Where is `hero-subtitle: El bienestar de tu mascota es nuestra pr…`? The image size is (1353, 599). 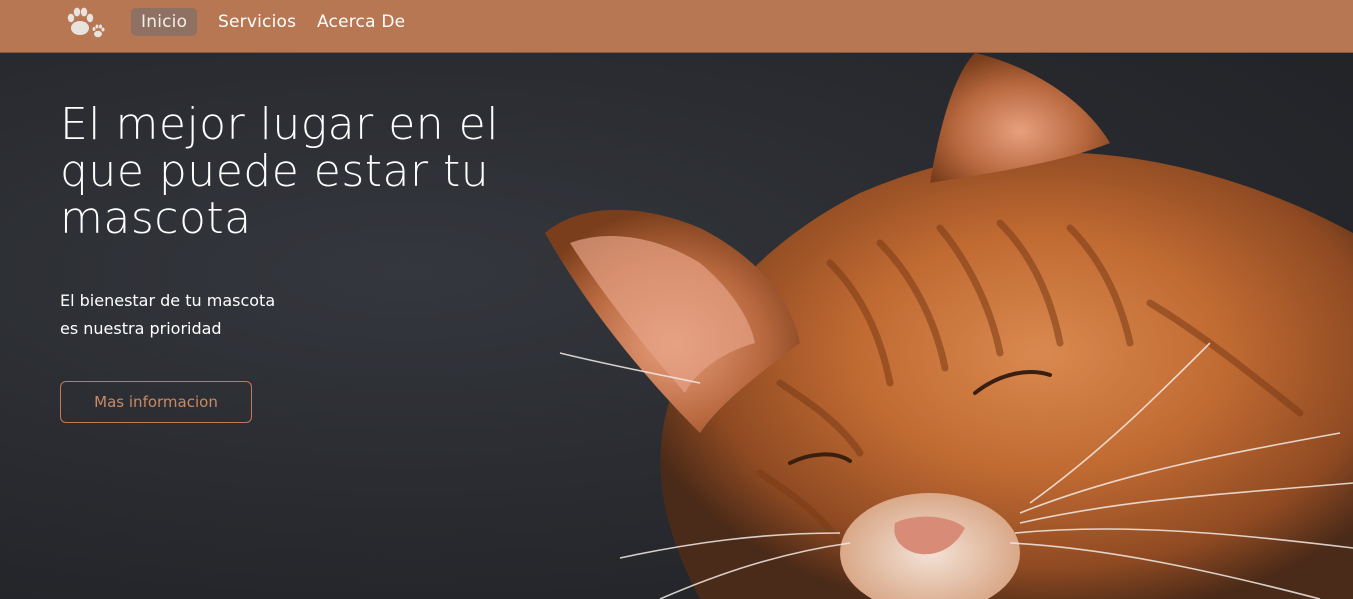 hero-subtitle: El bienestar de tu mascota es nuestra pr… is located at coordinates (210, 315).